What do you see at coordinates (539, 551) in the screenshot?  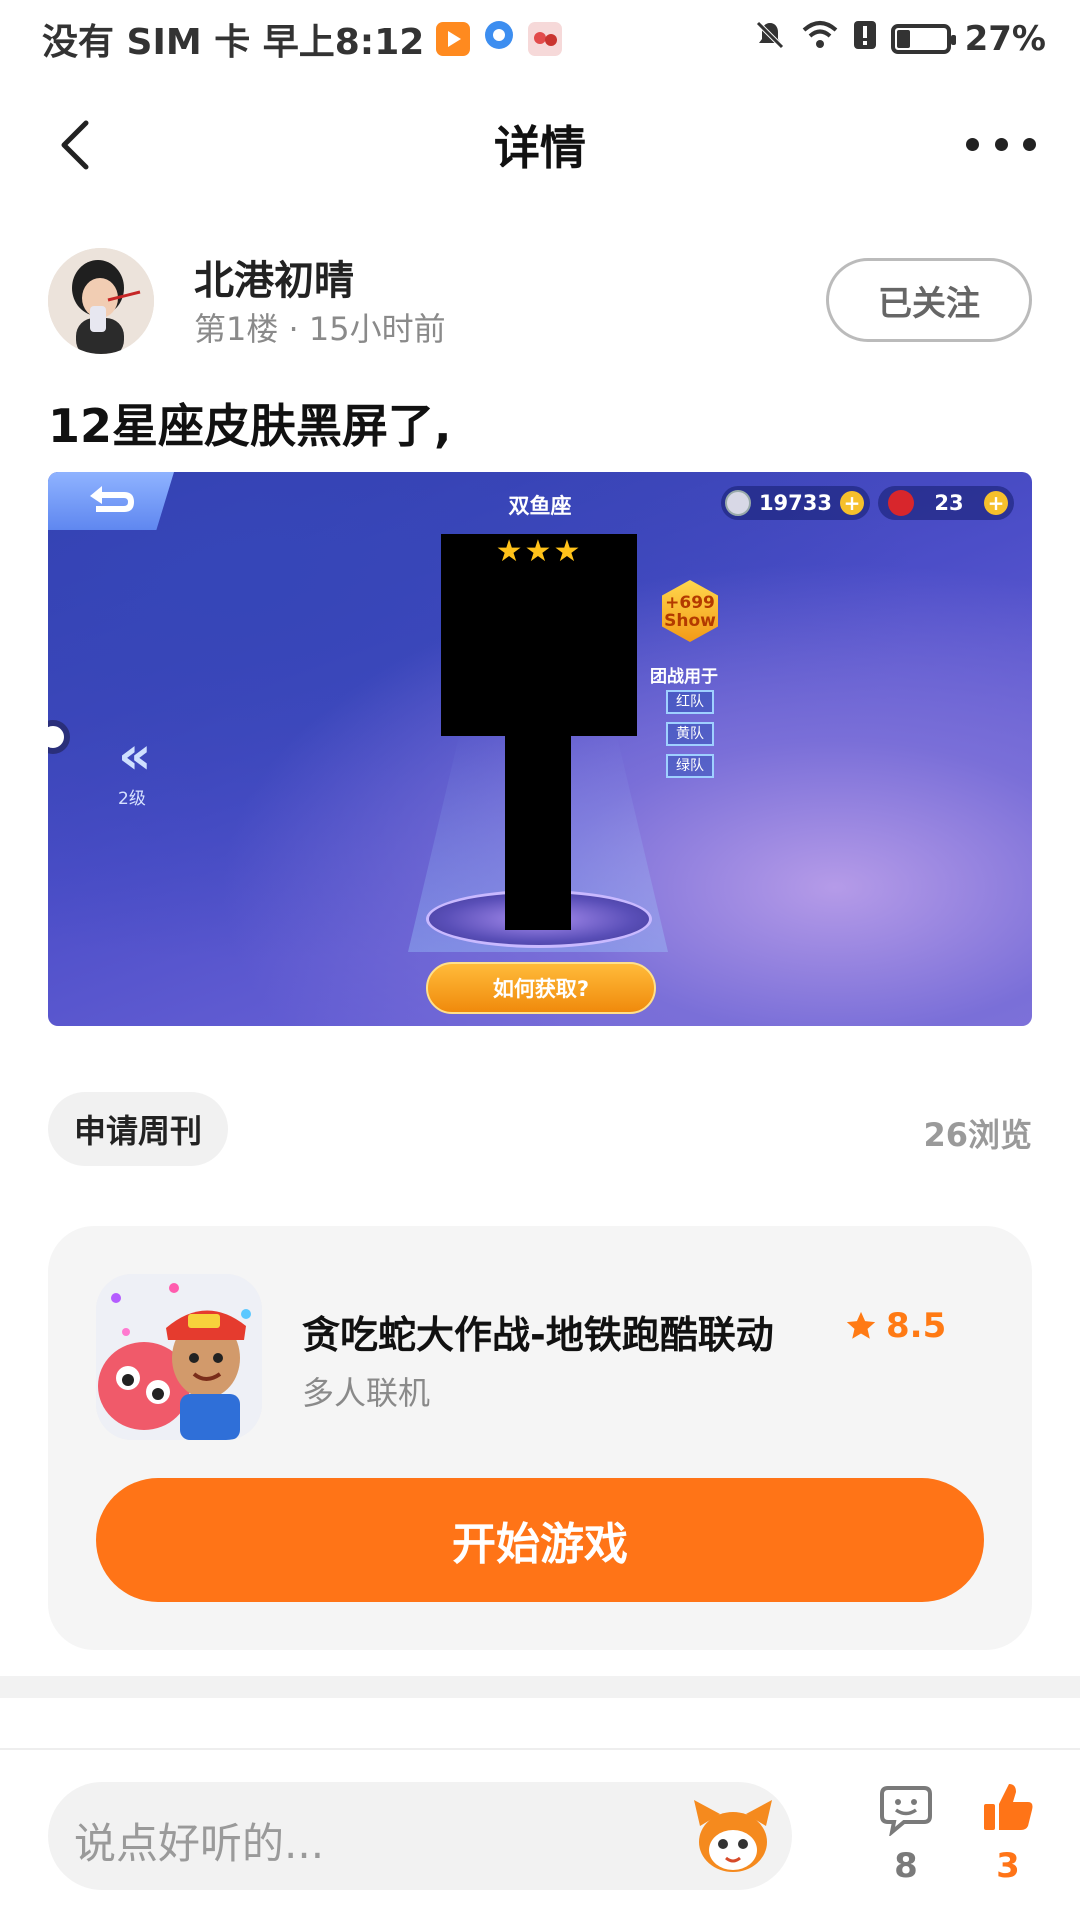 I see `star-rating: ★★★` at bounding box center [539, 551].